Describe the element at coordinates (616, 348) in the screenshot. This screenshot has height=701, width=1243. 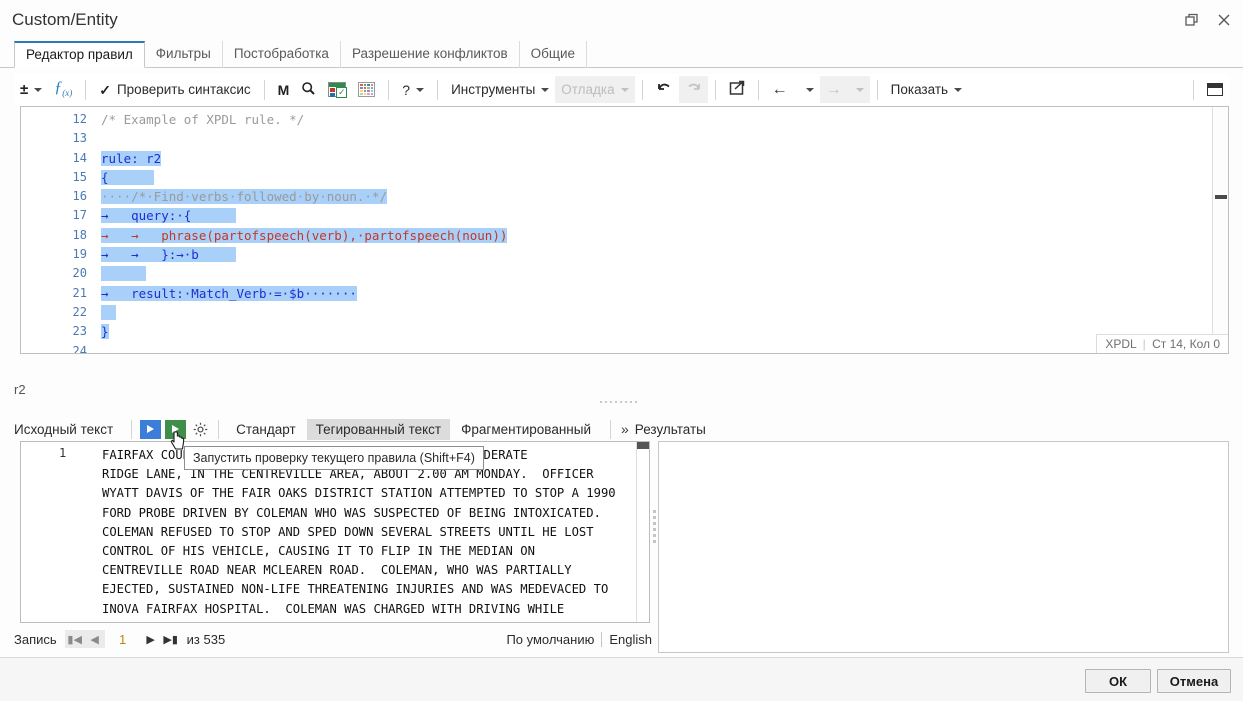
I see `code-line: 24` at that location.